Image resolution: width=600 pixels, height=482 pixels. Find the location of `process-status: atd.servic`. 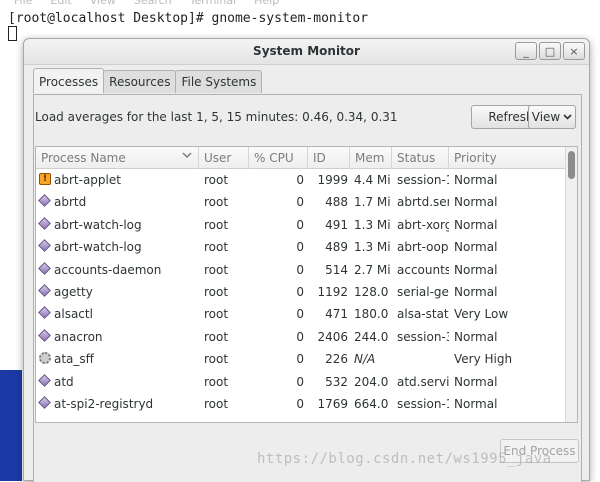

process-status: atd.servic is located at coordinates (423, 381).